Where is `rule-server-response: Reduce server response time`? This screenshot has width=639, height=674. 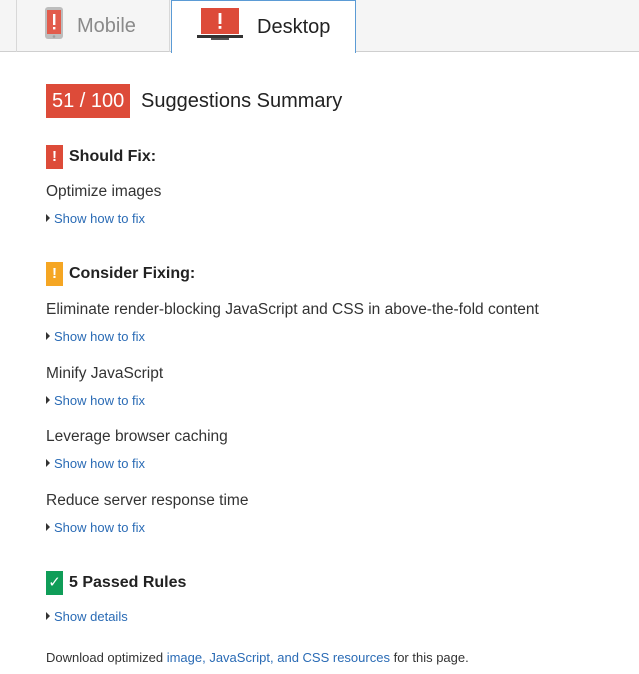 rule-server-response: Reduce server response time is located at coordinates (147, 500).